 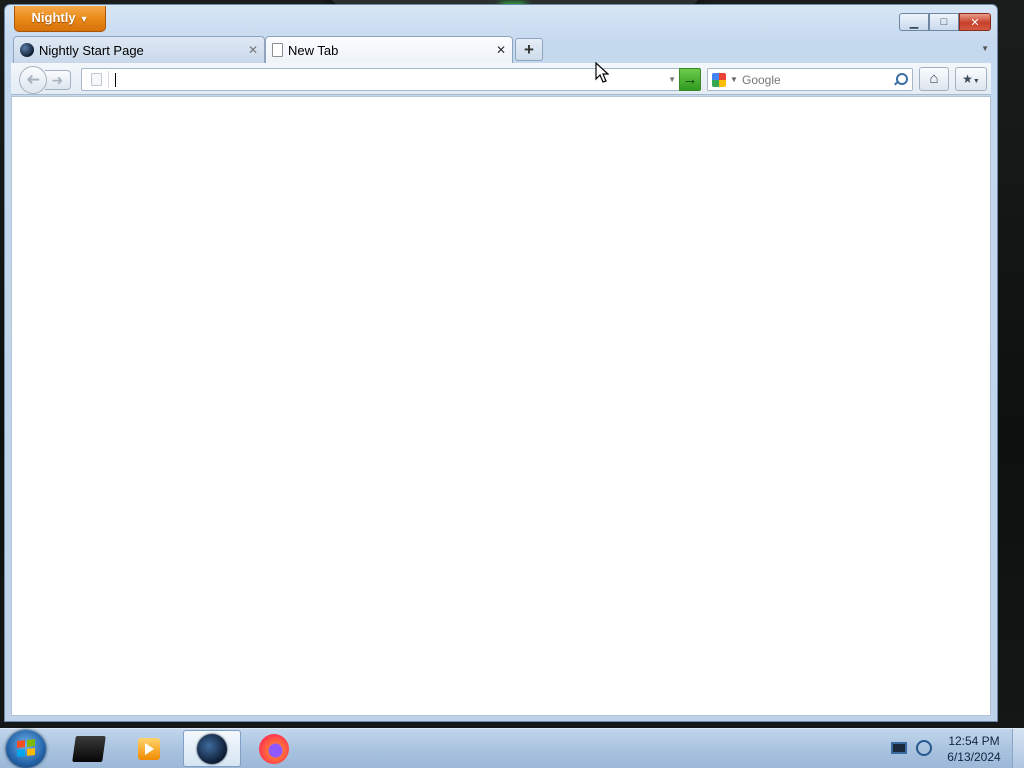 I want to click on search-bar: ▼, so click(x=810, y=79).